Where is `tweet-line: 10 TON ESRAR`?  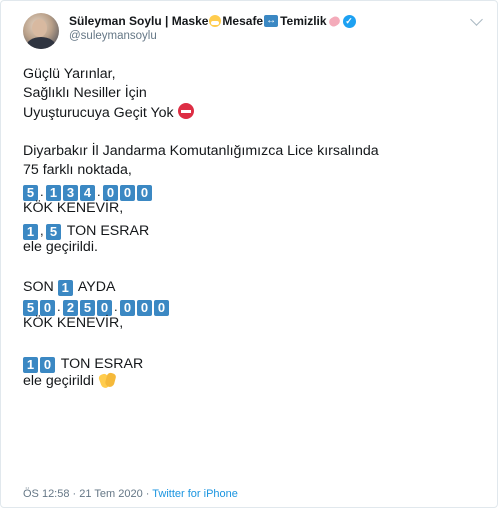 tweet-line: 10 TON ESRAR is located at coordinates (253, 363).